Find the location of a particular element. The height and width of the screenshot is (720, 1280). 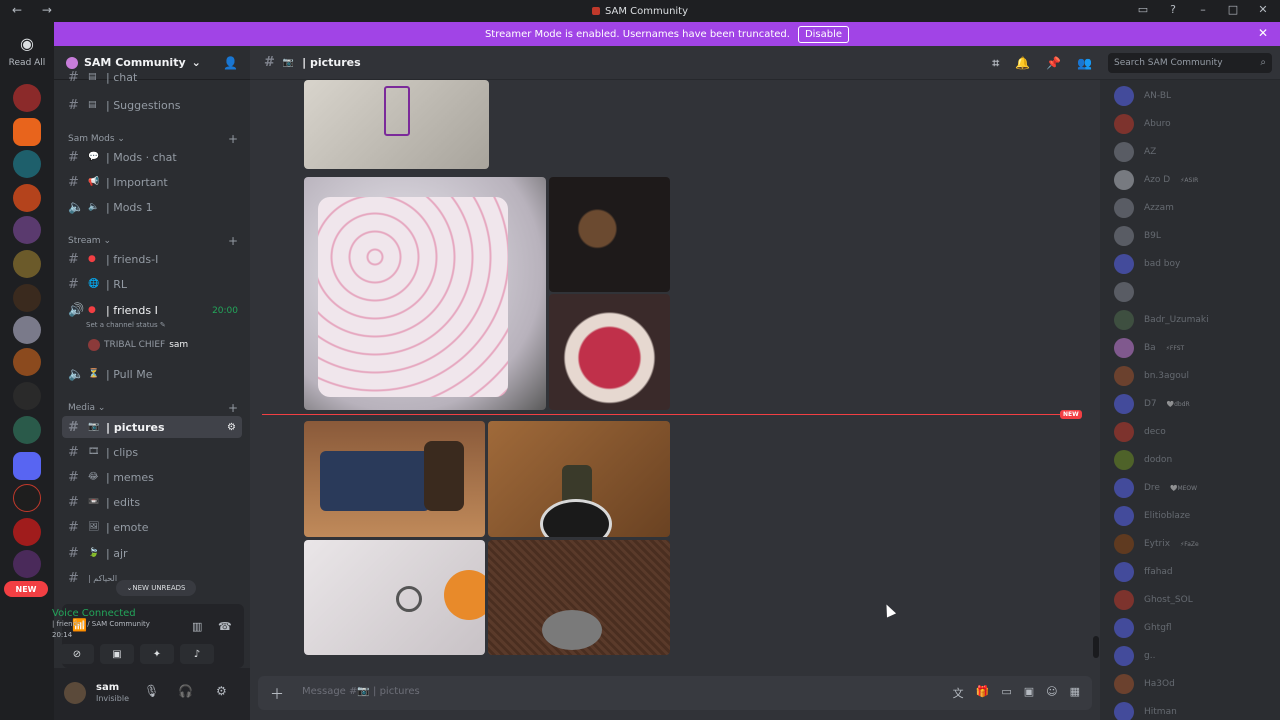

channel-emote: # 🖼 | emote is located at coordinates (152, 527).